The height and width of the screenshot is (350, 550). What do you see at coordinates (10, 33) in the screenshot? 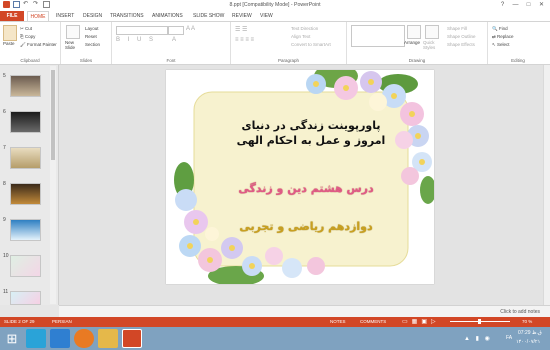
I see `paste-icon` at bounding box center [10, 33].